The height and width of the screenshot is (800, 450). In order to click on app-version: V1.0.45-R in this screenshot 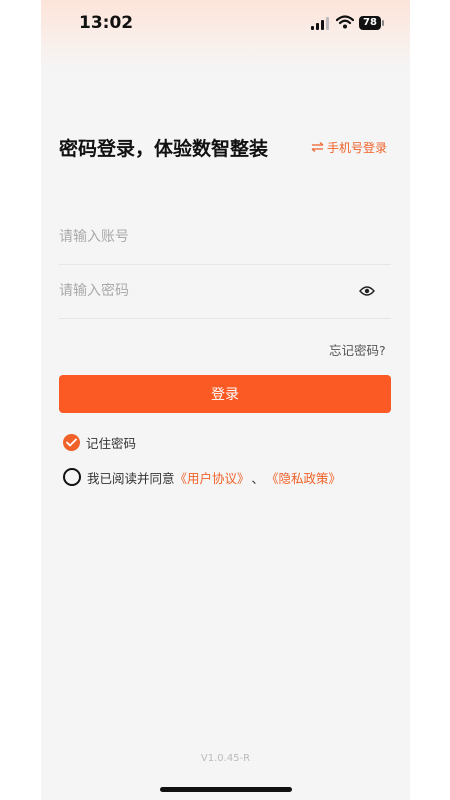, I will do `click(225, 758)`.